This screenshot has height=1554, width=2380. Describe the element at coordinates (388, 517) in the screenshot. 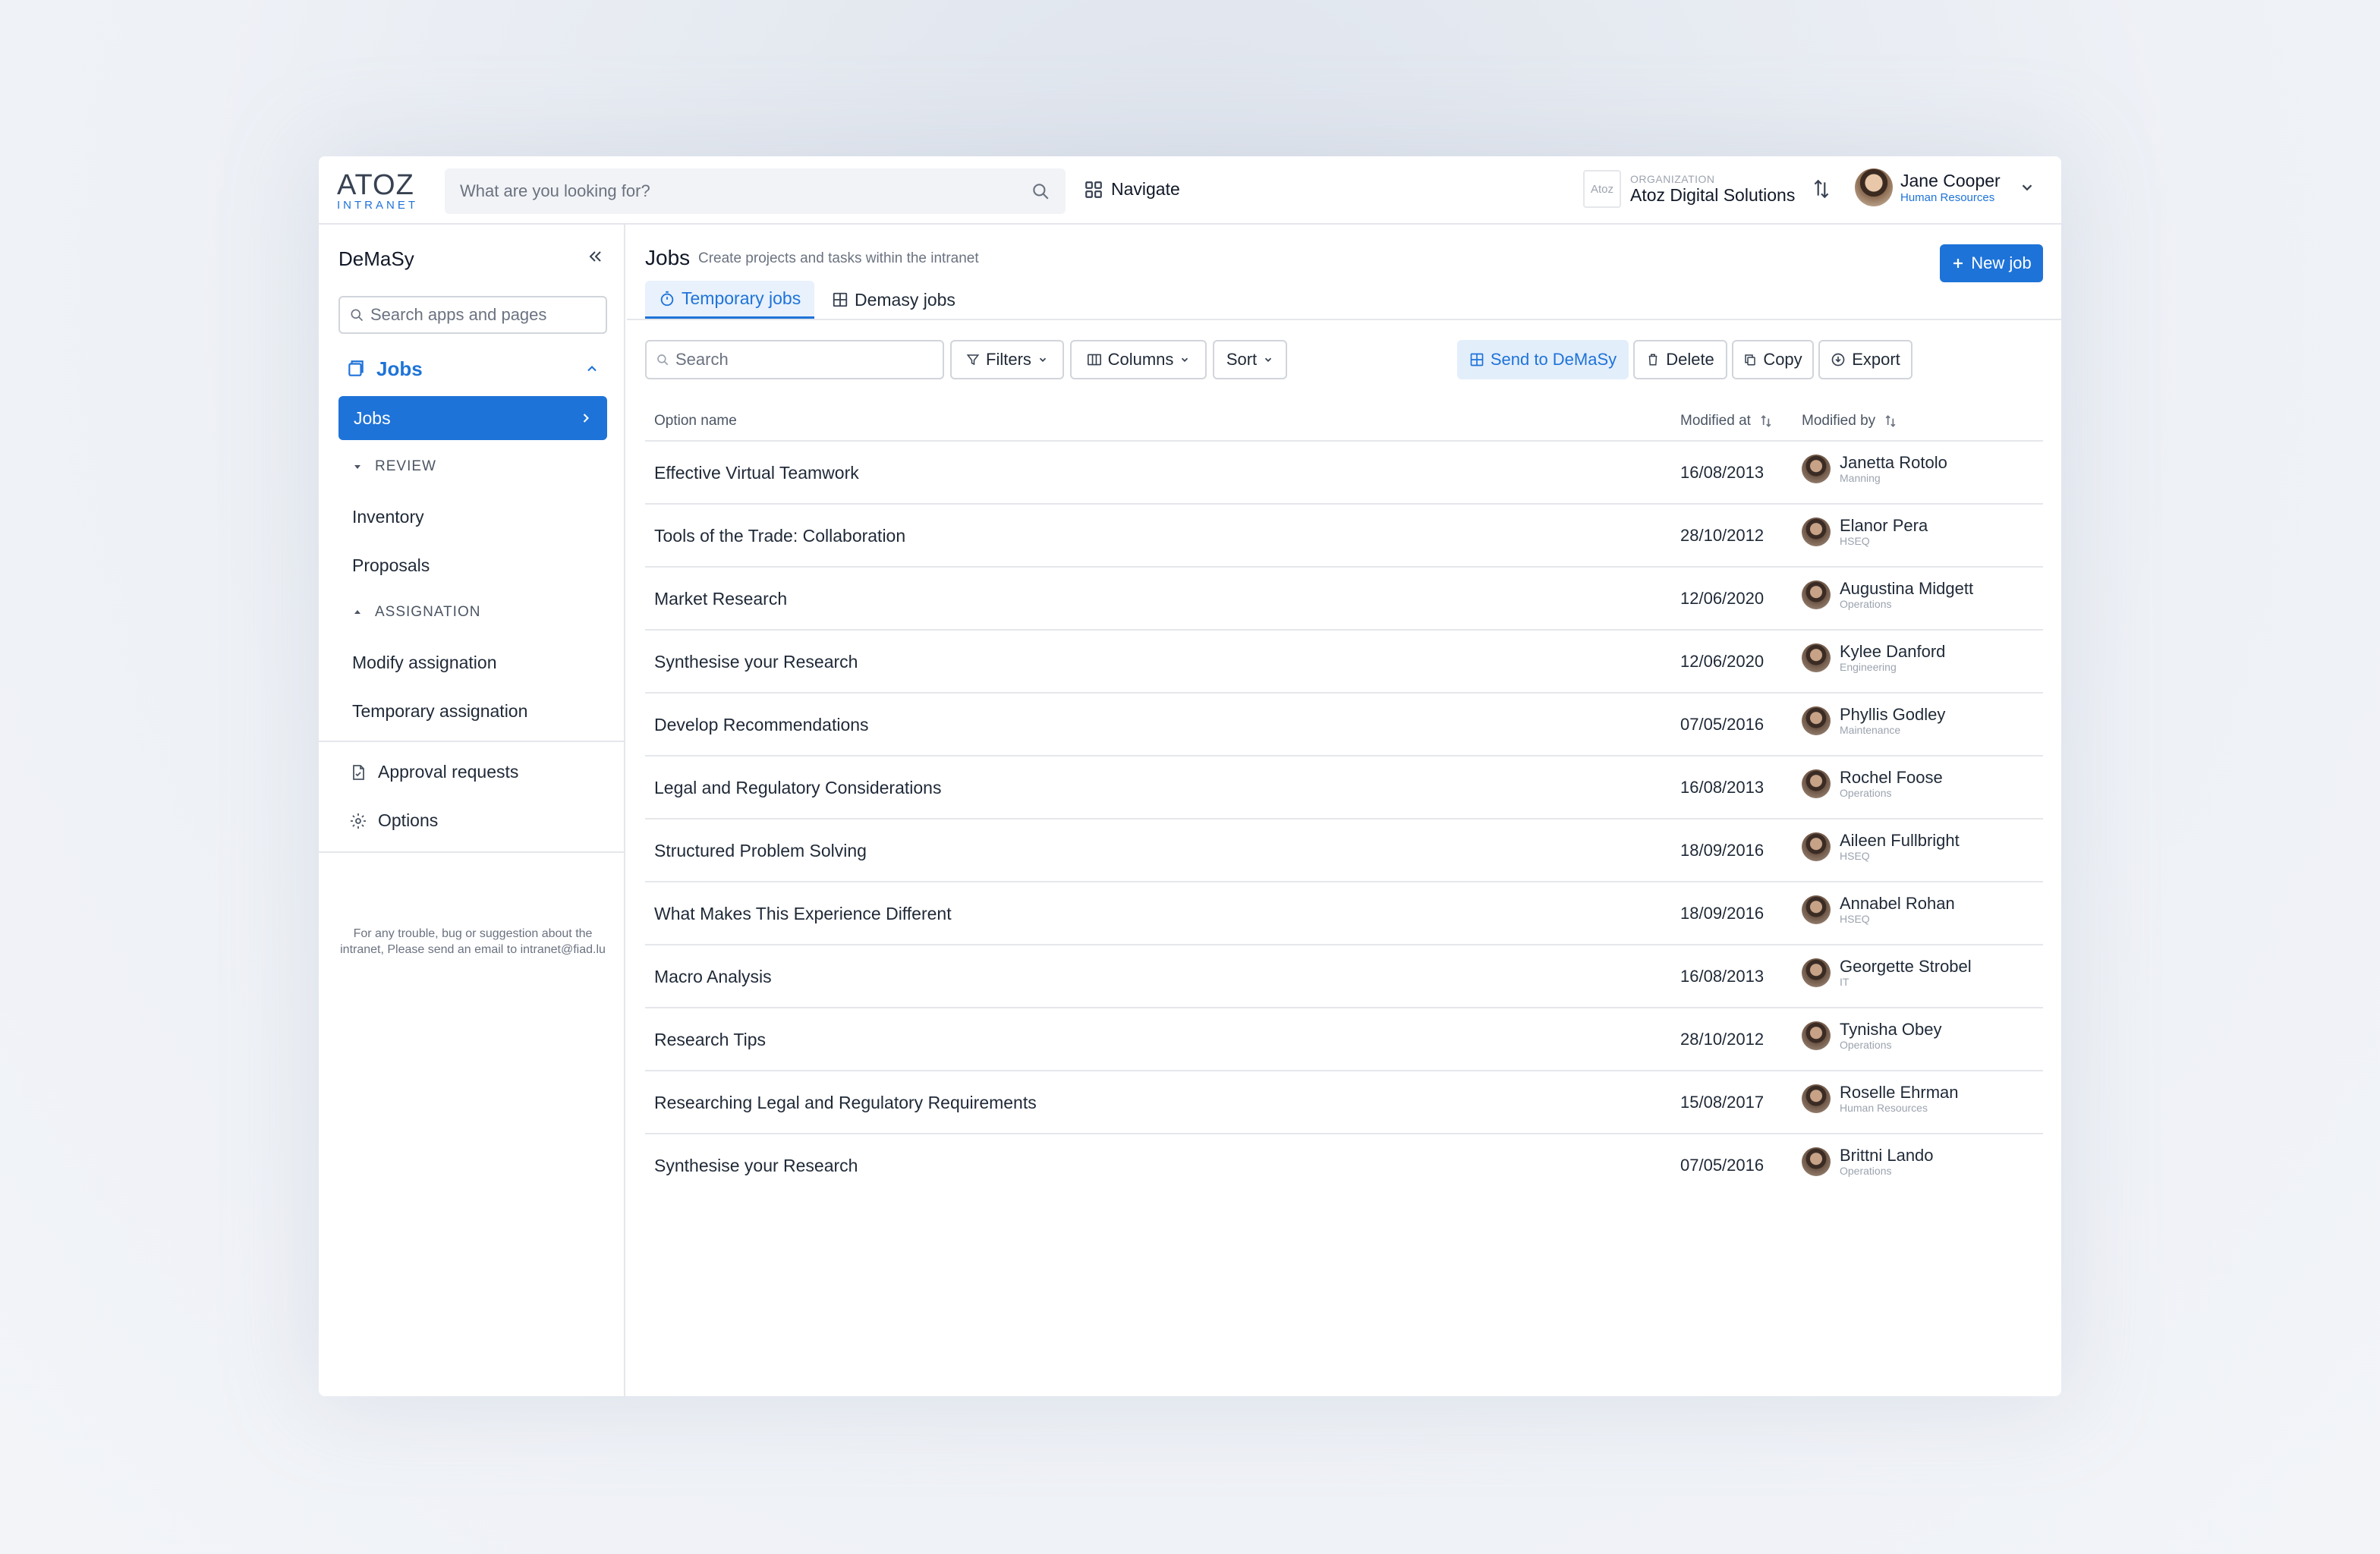

I see `sidebar-item-inventory: Inventory` at that location.